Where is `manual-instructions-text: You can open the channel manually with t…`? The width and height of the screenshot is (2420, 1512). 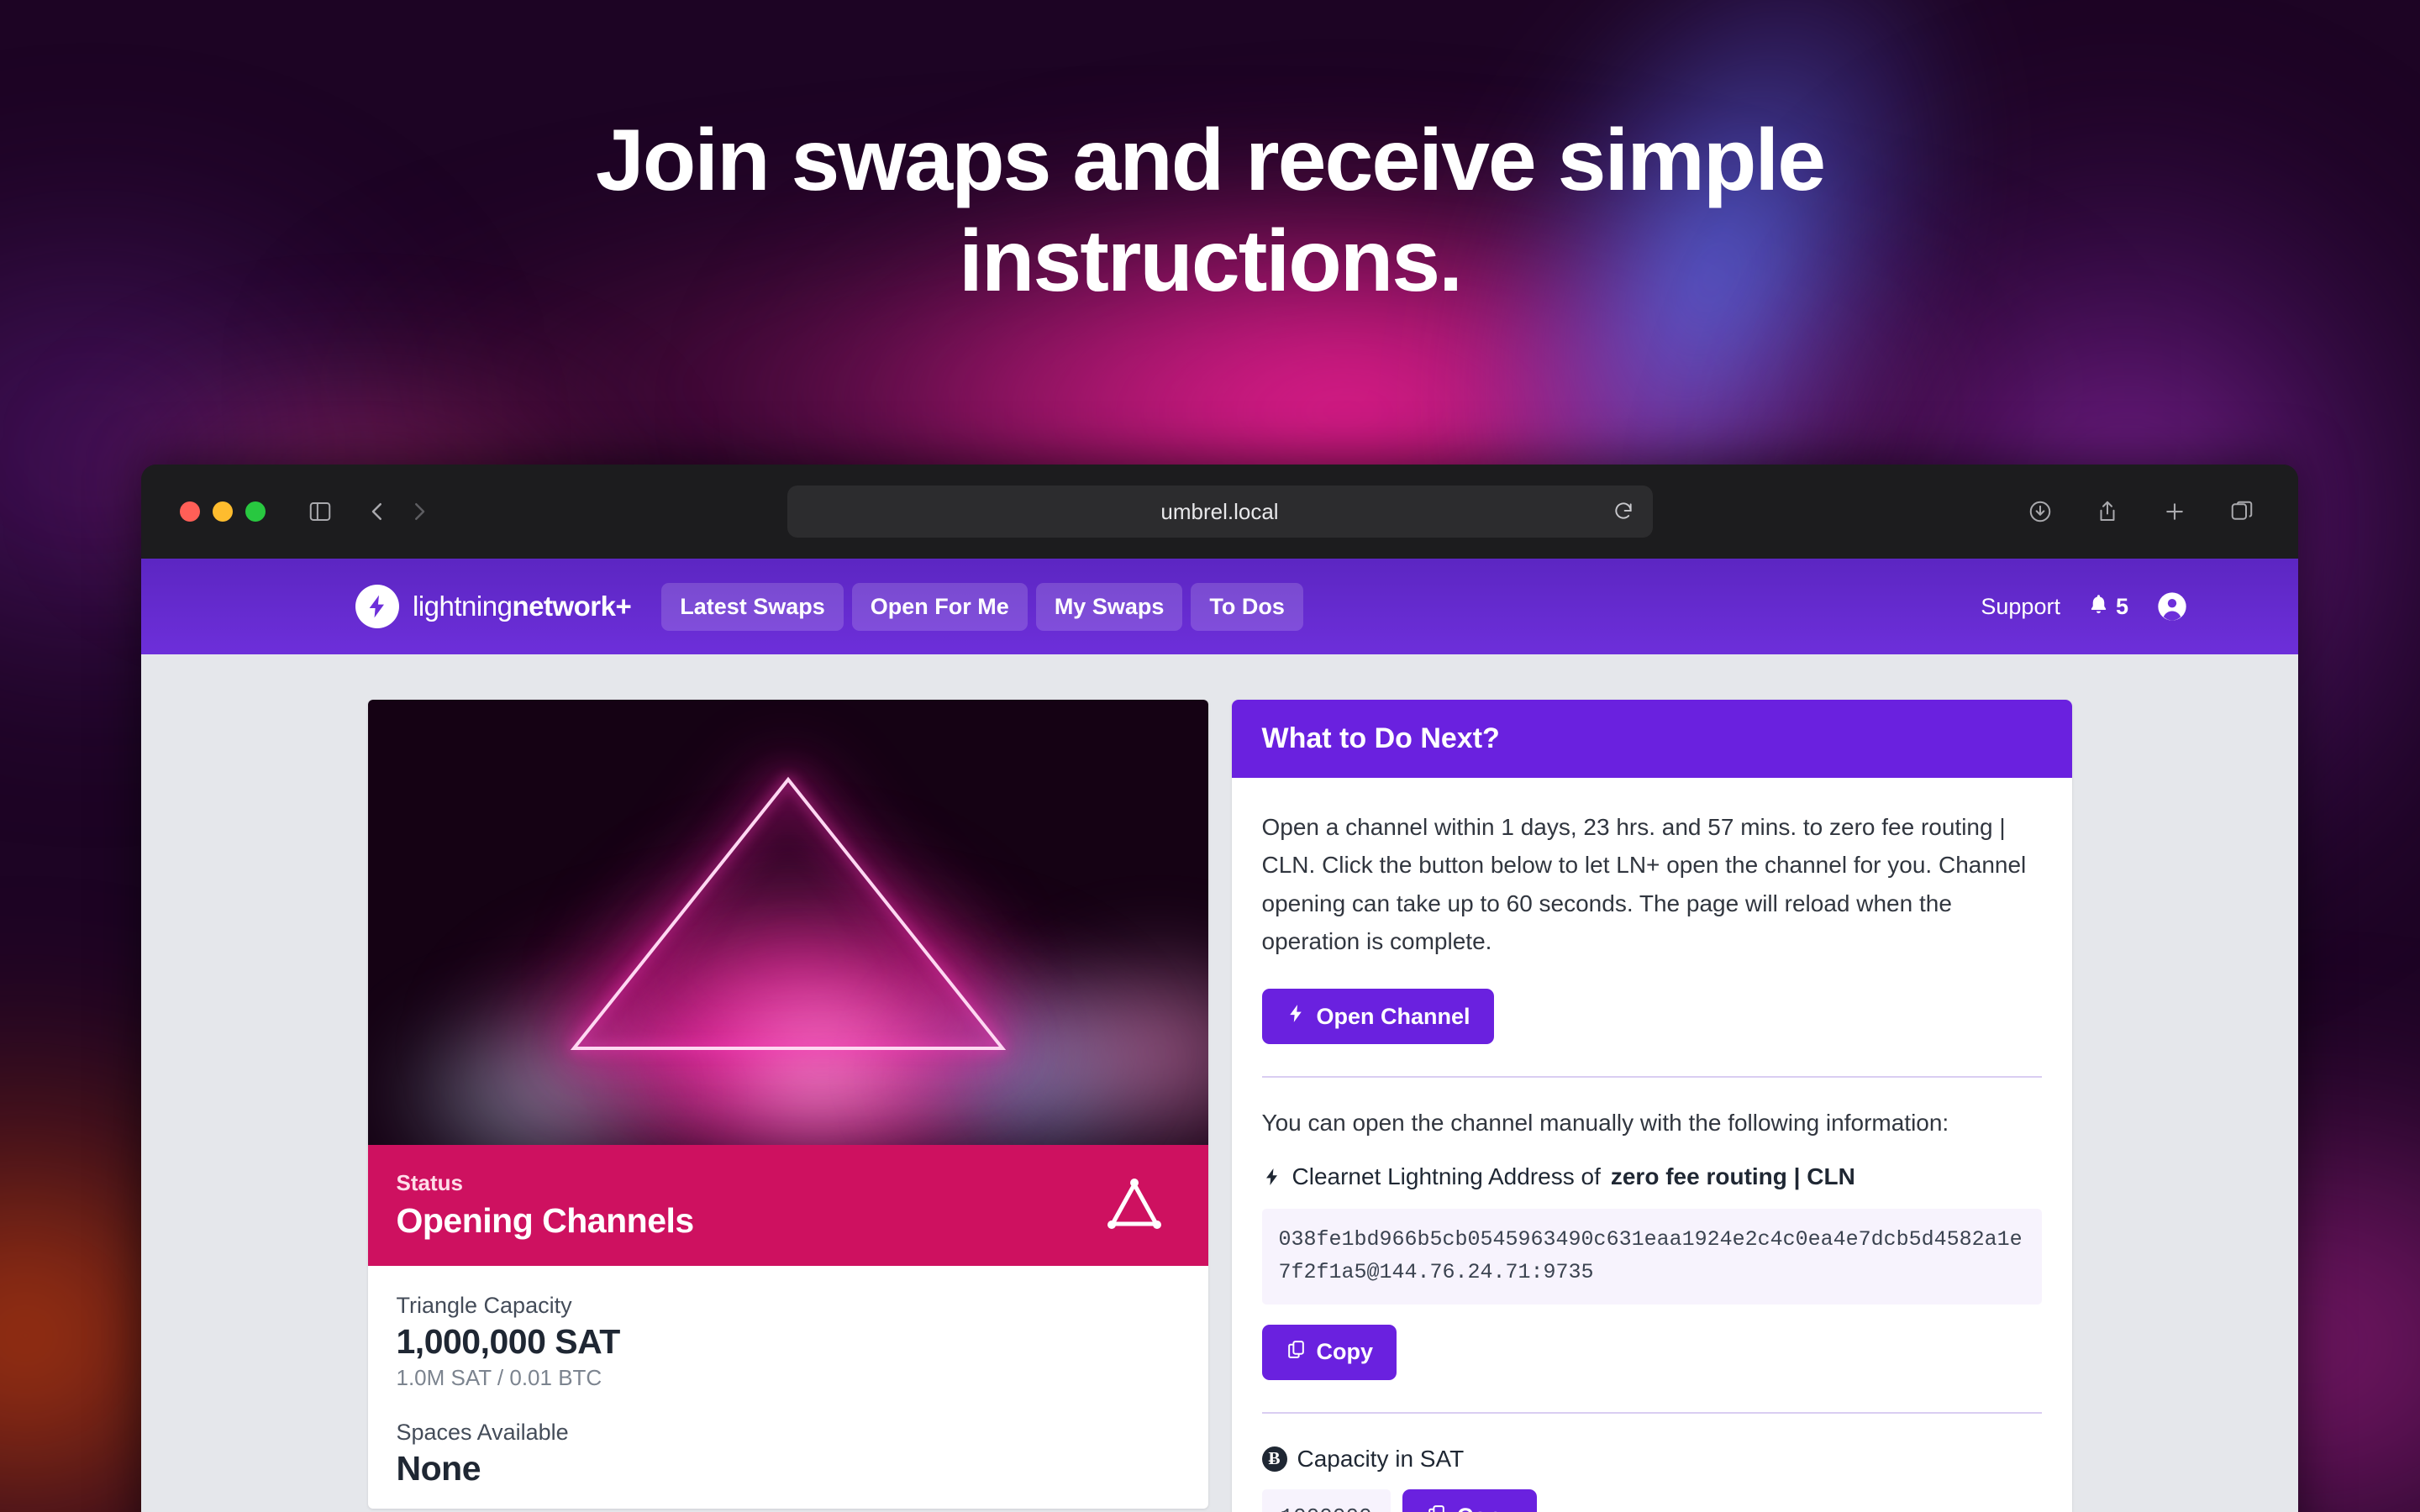
manual-instructions-text: You can open the channel manually with t… is located at coordinates (1605, 1123).